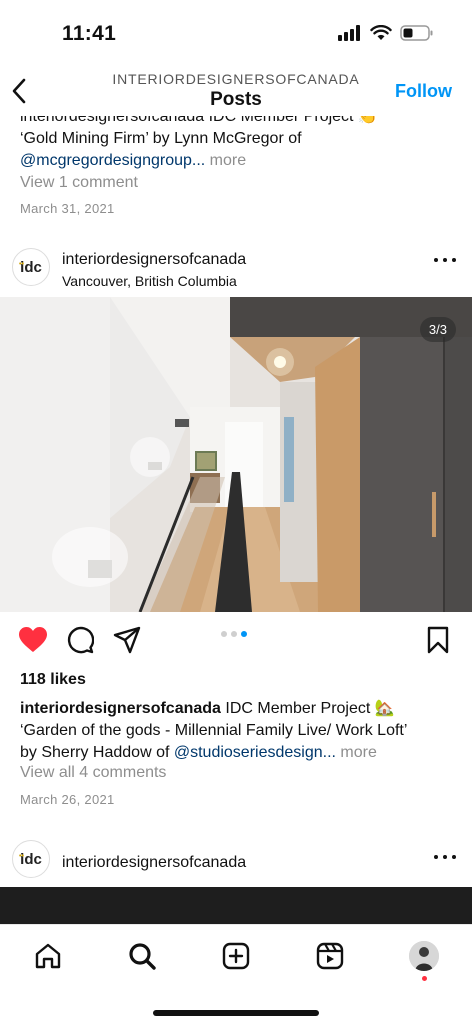  What do you see at coordinates (89, 33) in the screenshot?
I see `status-time: 11:41` at bounding box center [89, 33].